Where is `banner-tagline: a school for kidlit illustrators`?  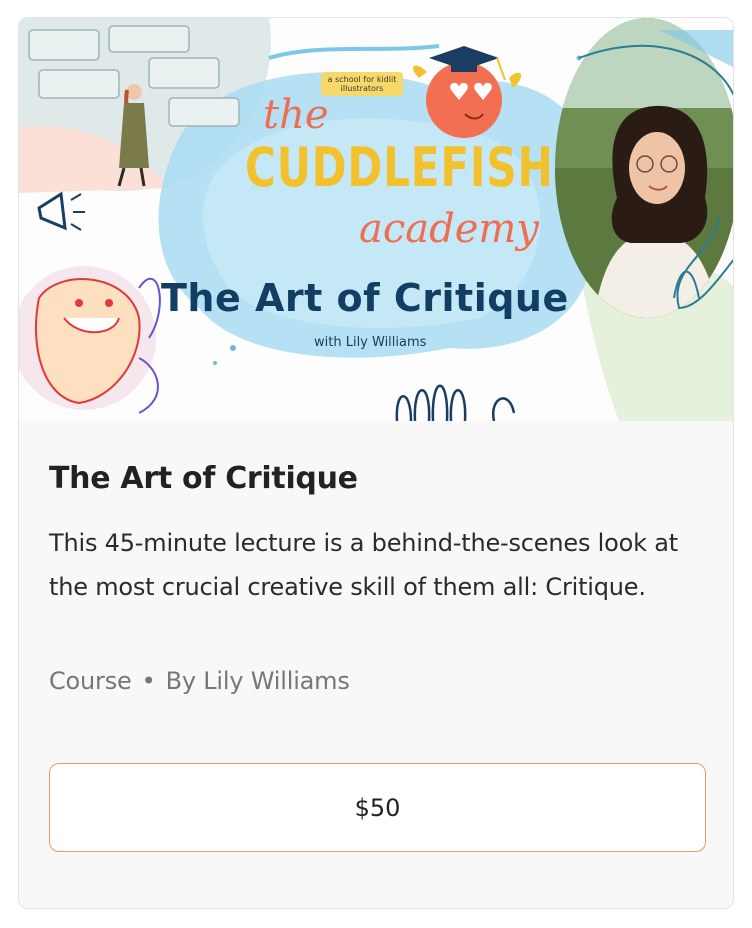 banner-tagline: a school for kidlit illustrators is located at coordinates (362, 84).